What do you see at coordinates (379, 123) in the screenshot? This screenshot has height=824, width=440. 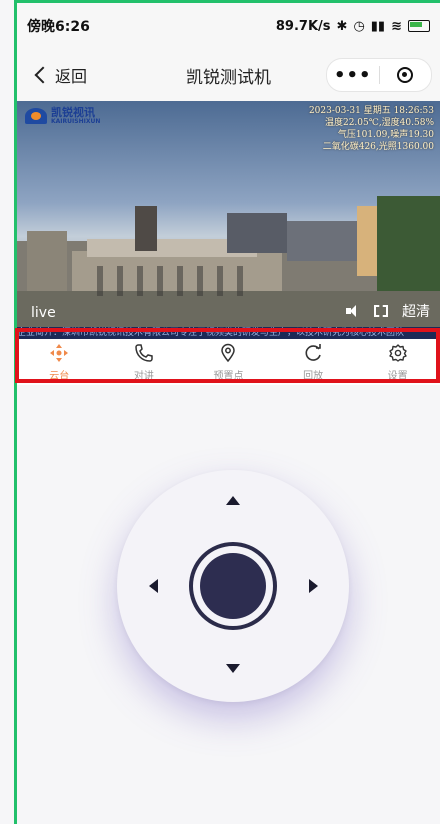 I see `osd-line: 温度22.05℃,湿度40.58%` at bounding box center [379, 123].